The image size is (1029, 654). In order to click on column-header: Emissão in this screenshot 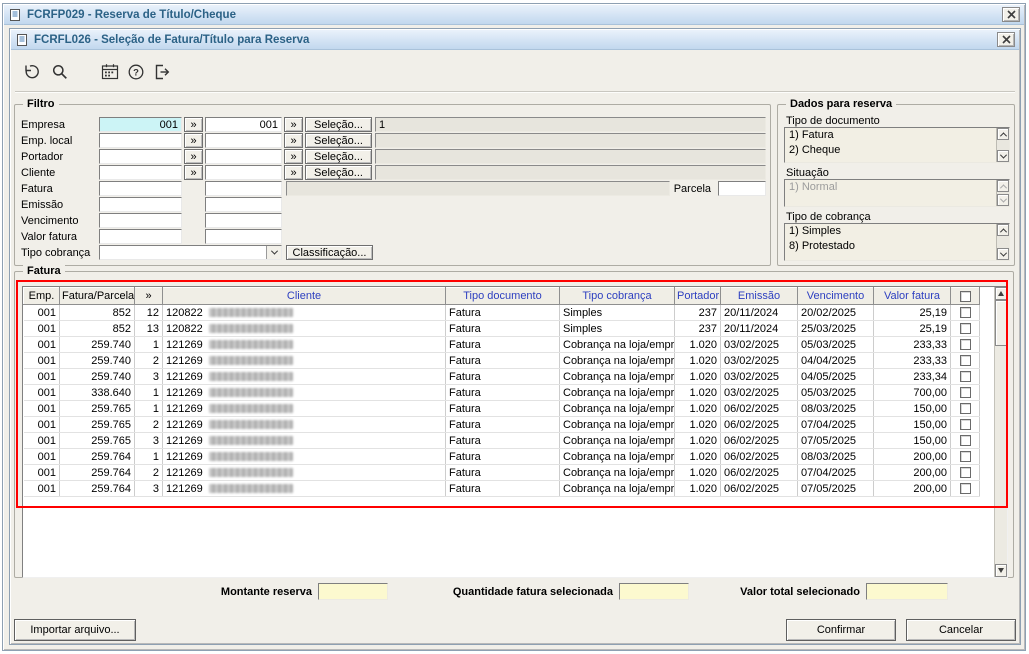, I will do `click(759, 296)`.